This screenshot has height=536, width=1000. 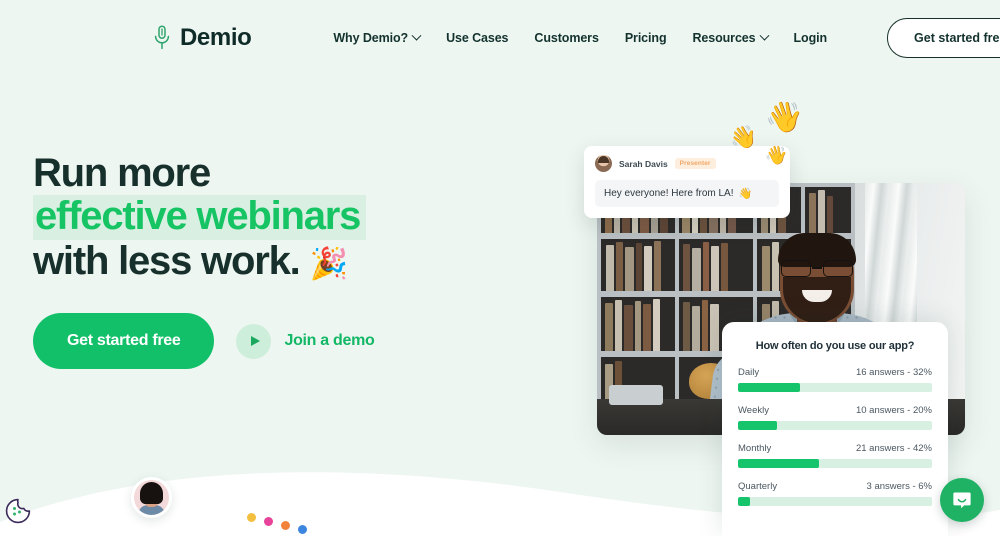 What do you see at coordinates (328, 263) in the screenshot?
I see `confetti-icon: 🎉` at bounding box center [328, 263].